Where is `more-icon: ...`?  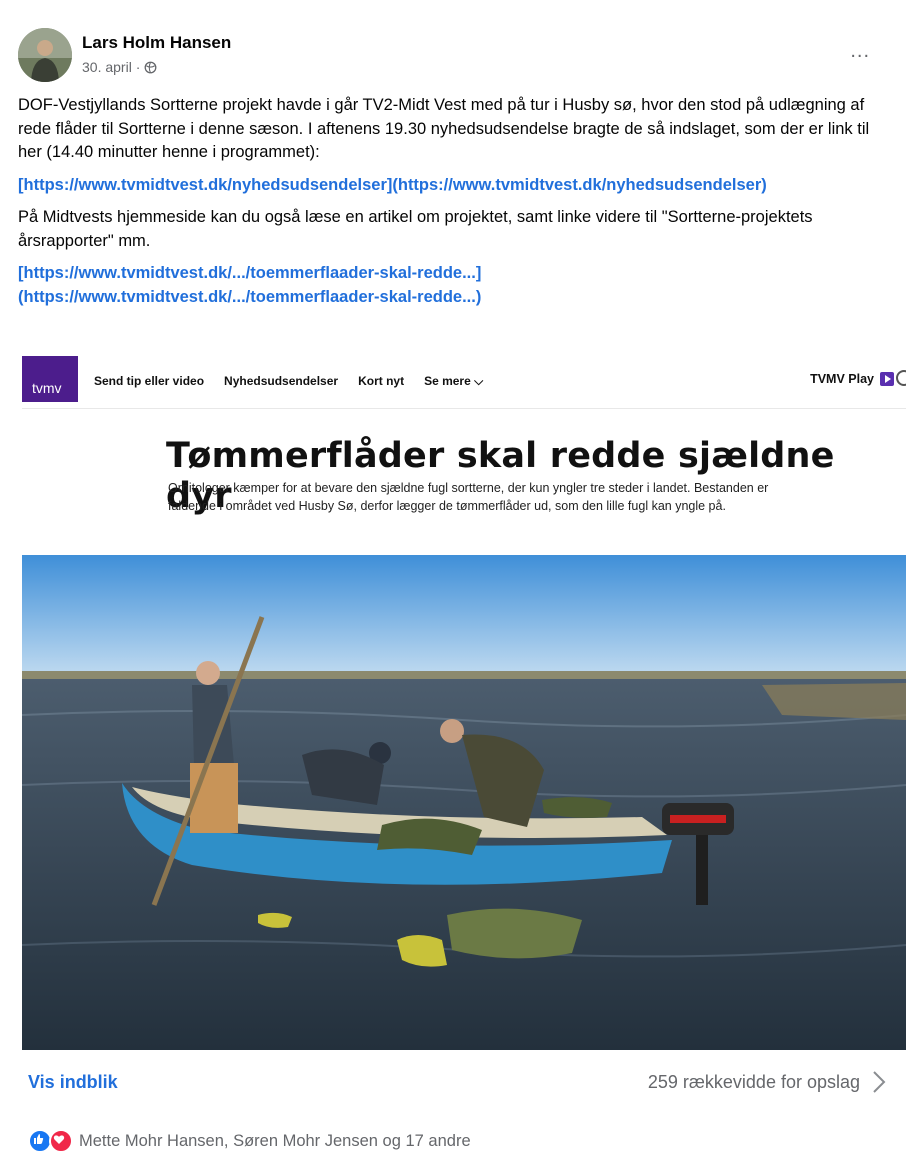
more-icon: ... is located at coordinates (860, 51).